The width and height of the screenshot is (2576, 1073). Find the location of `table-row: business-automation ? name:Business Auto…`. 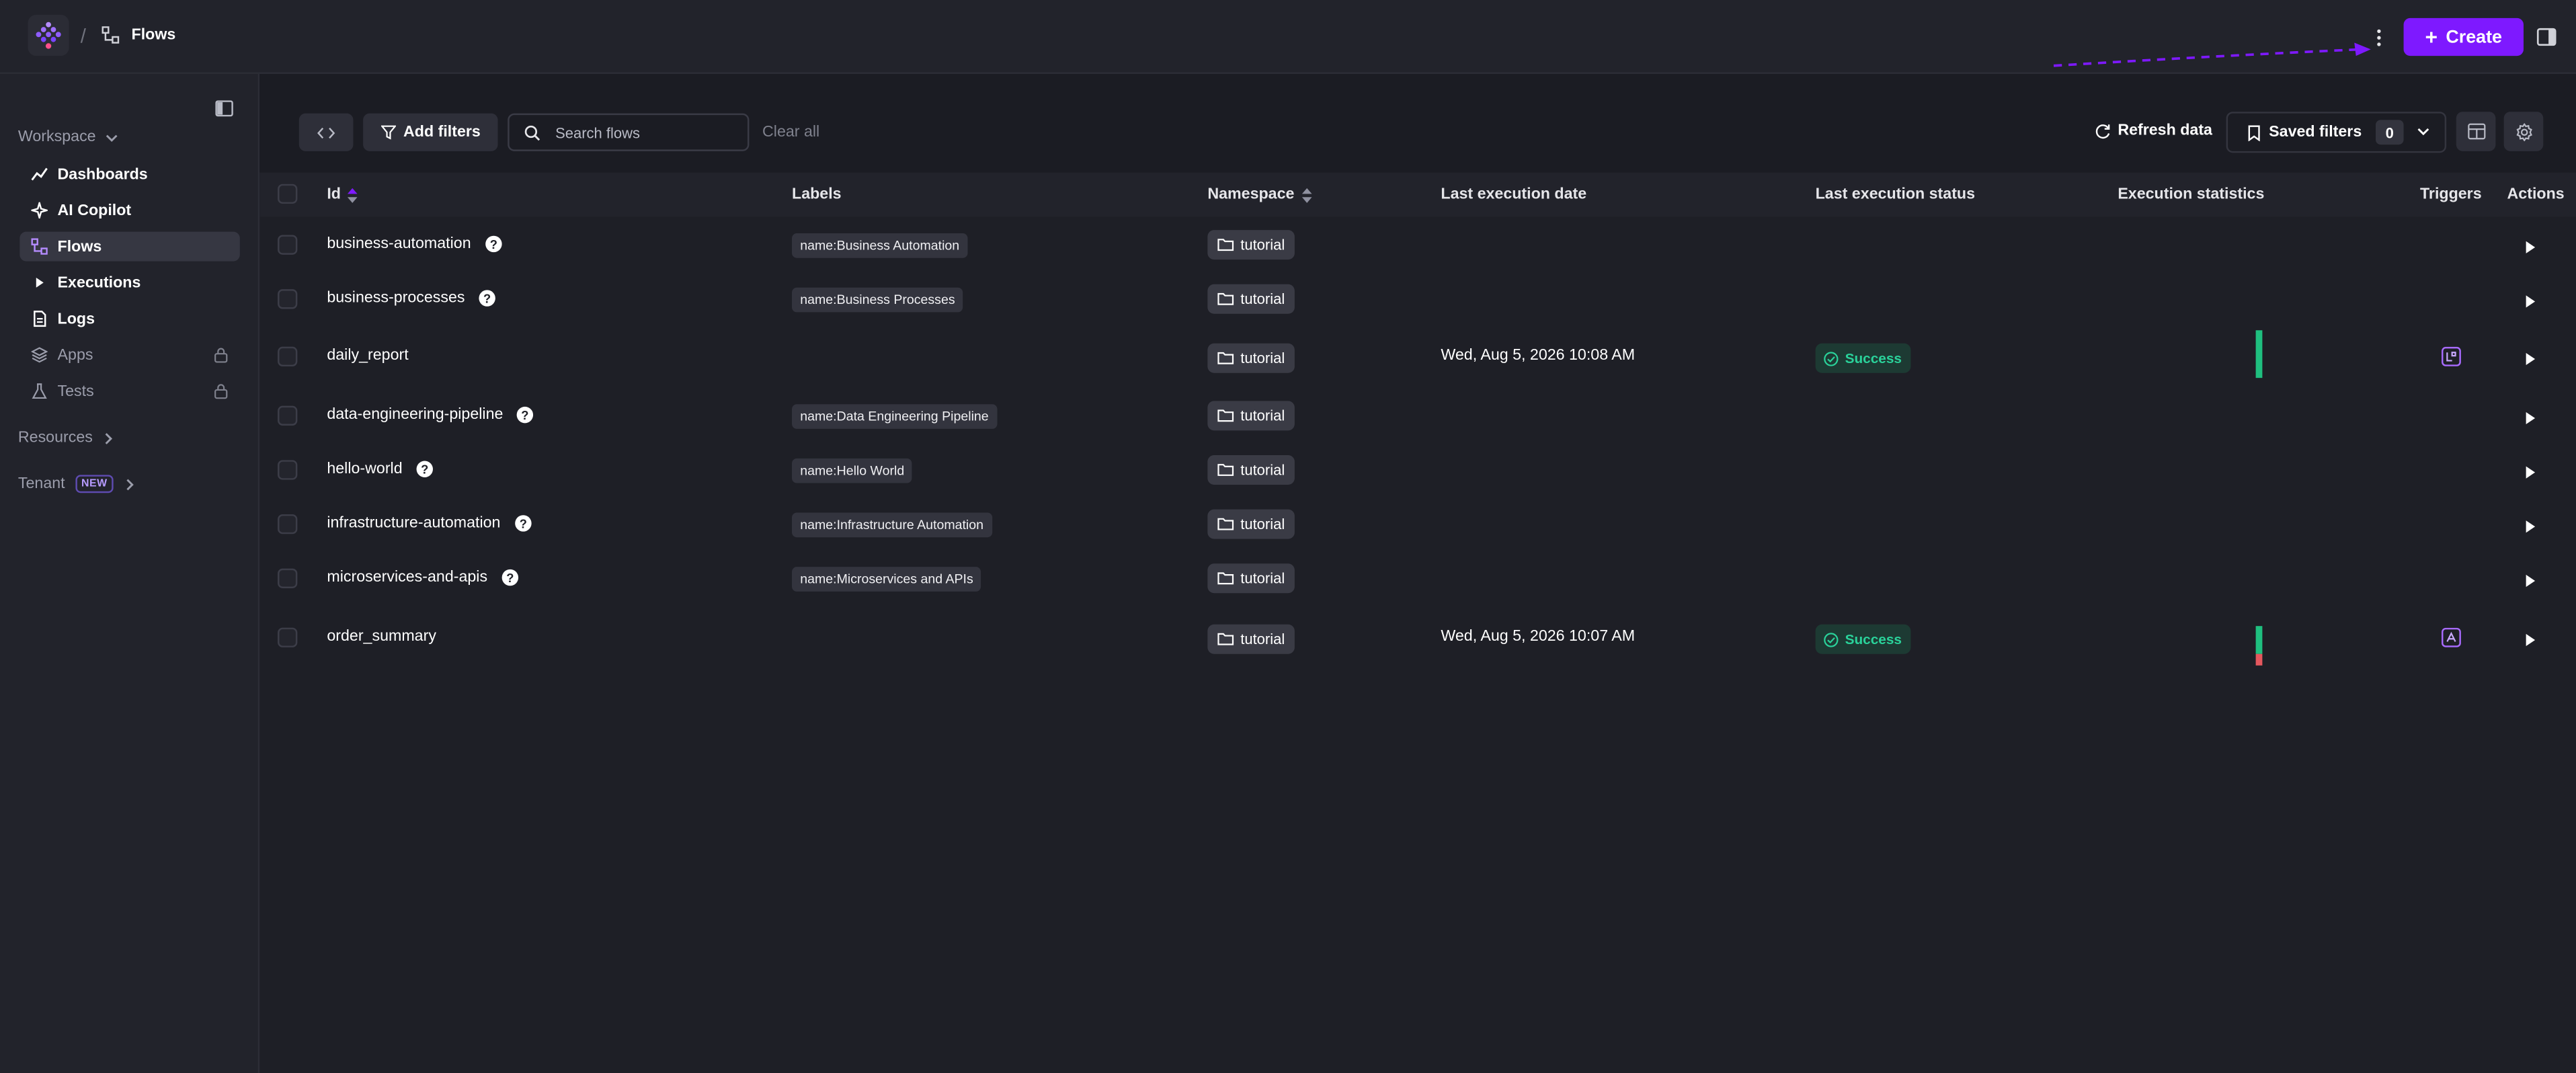

table-row: business-automation ? name:Business Auto… is located at coordinates (1417, 244).